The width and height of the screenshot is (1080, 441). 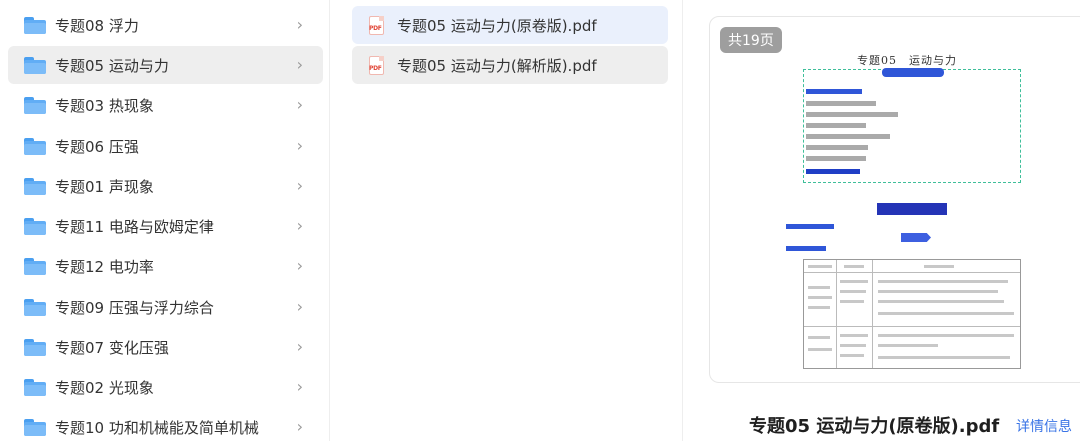 I want to click on doc-table, so click(x=912, y=314).